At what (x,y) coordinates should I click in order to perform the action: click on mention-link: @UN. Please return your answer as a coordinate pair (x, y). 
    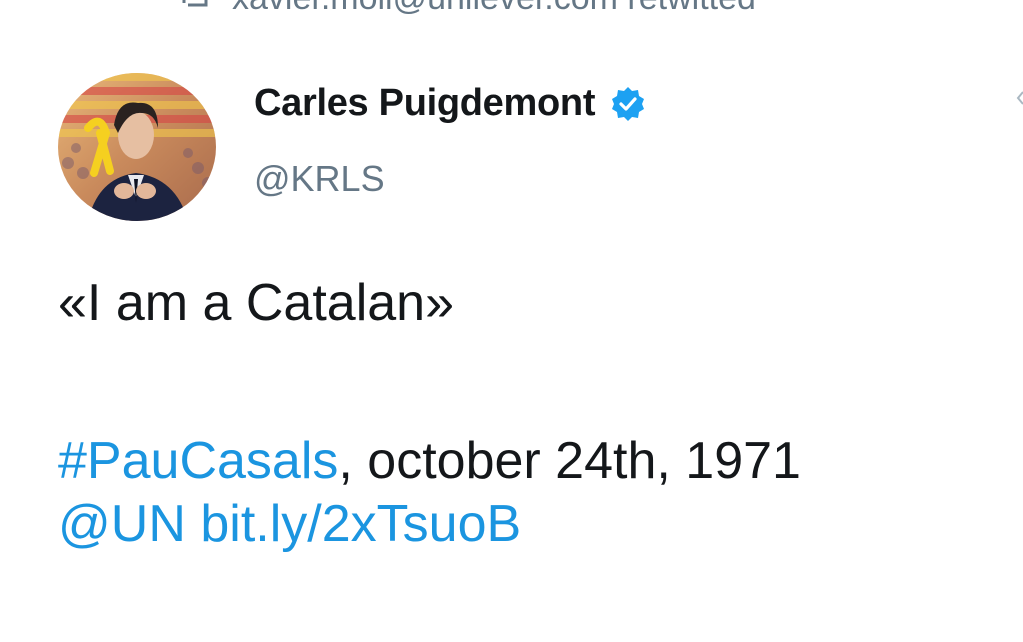
    Looking at the image, I should click on (122, 524).